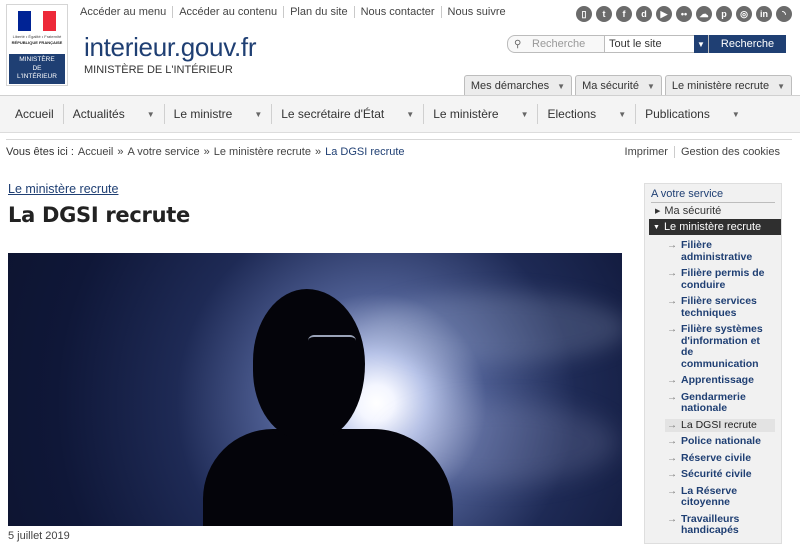 The image size is (800, 544). Describe the element at coordinates (784, 14) in the screenshot. I see `rss-icon: ◝` at that location.